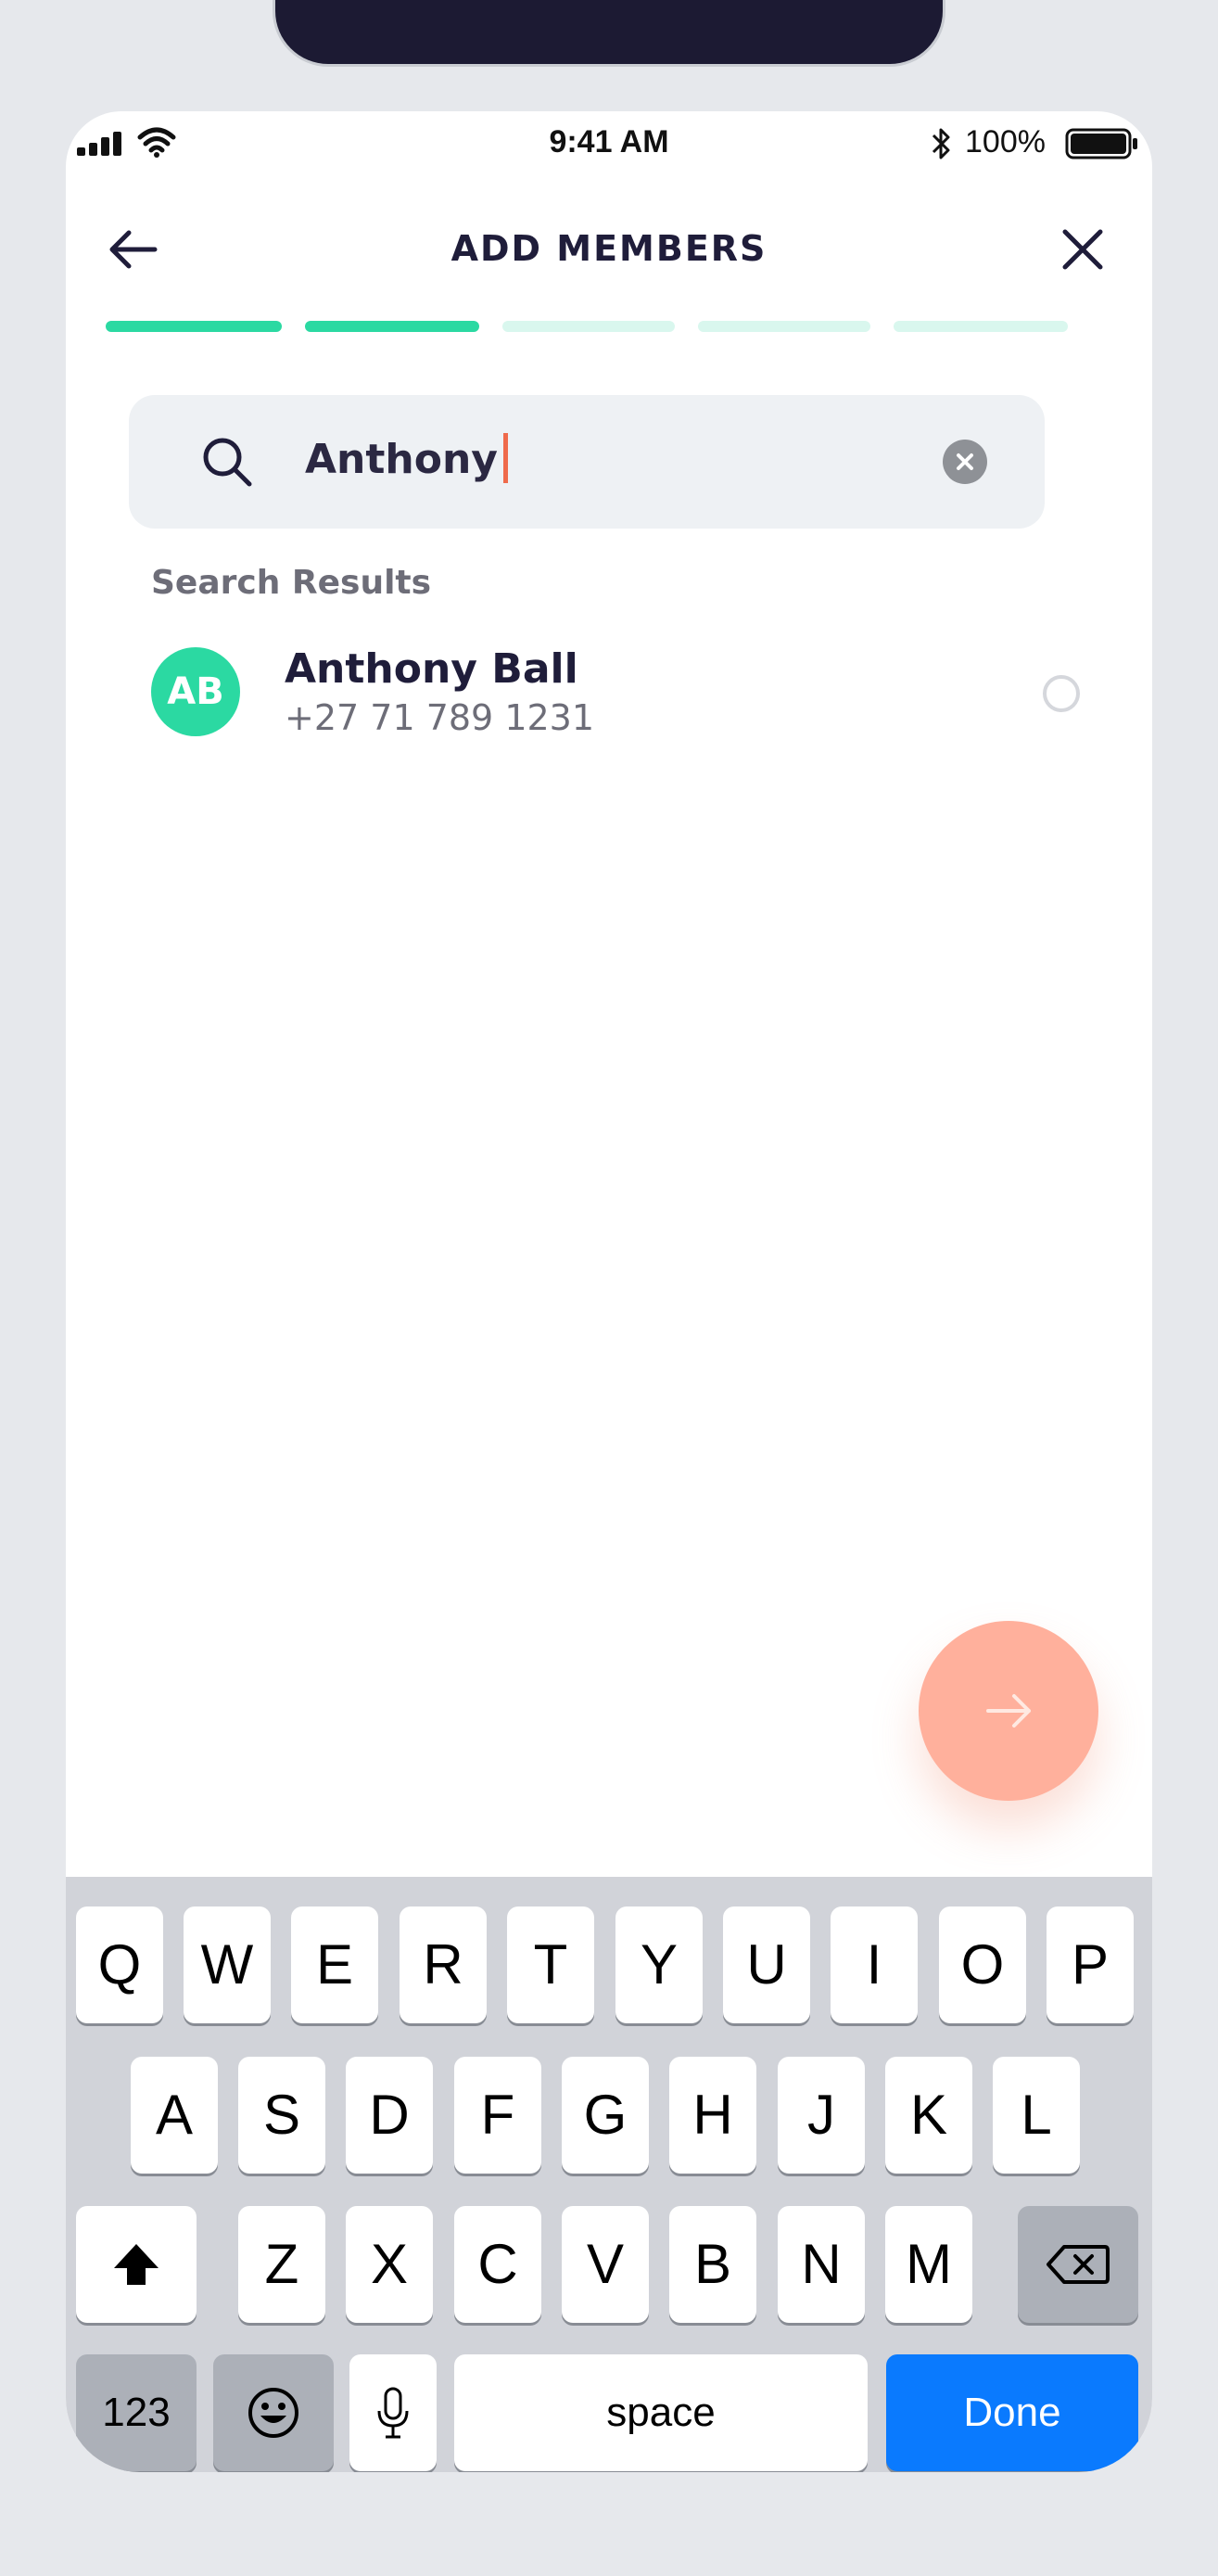 This screenshot has height=2576, width=1218. Describe the element at coordinates (497, 2264) in the screenshot. I see `key-c: C` at that location.